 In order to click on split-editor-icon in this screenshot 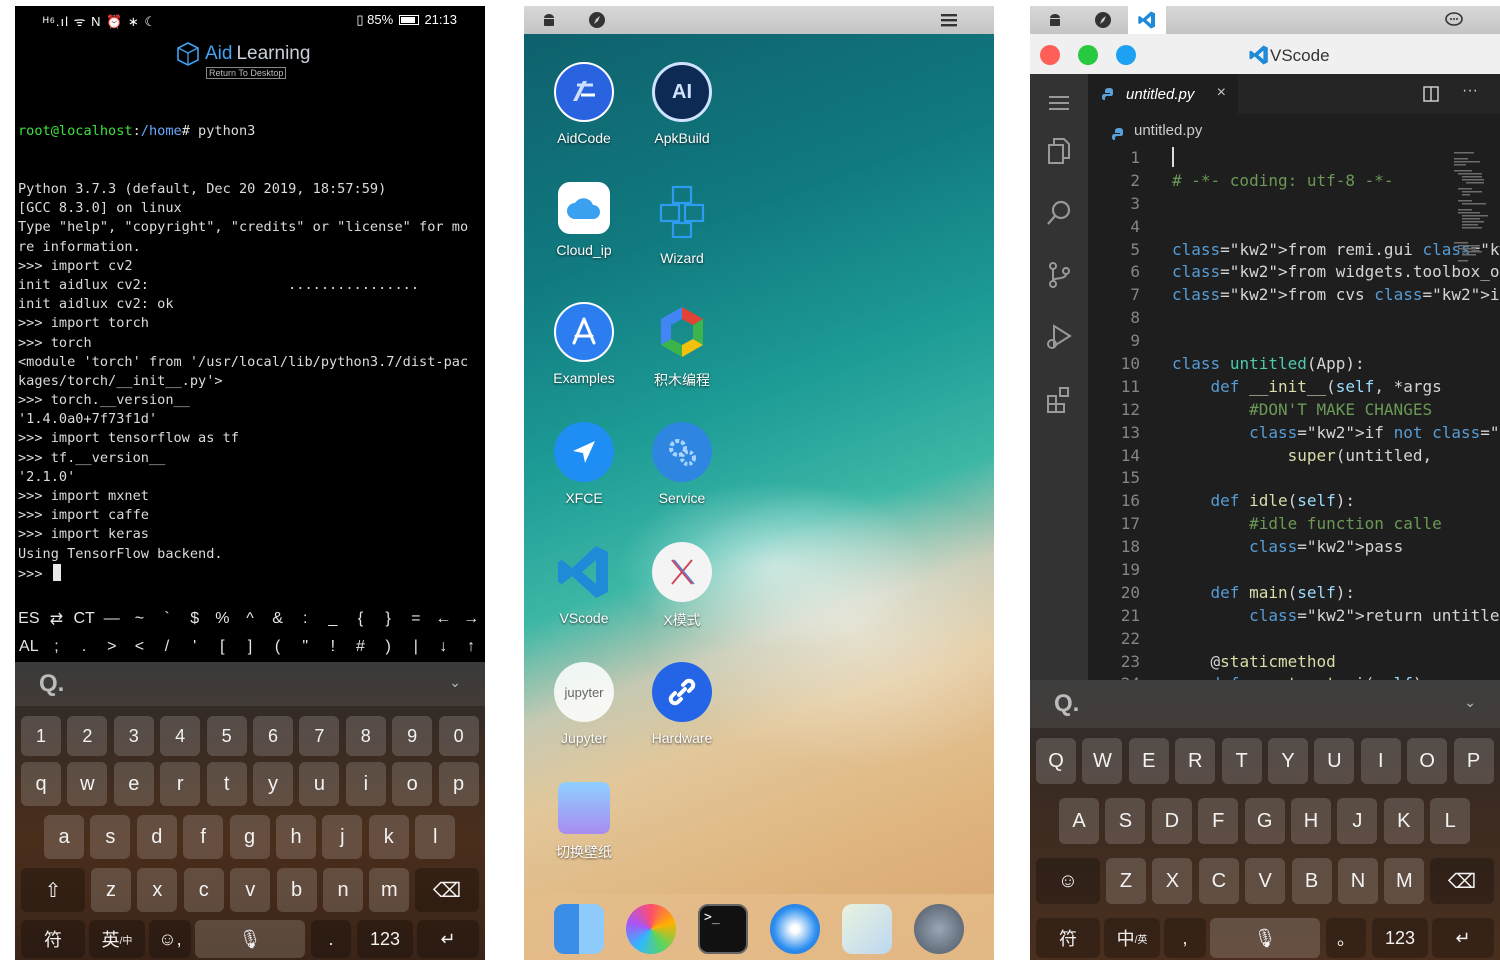, I will do `click(1431, 94)`.